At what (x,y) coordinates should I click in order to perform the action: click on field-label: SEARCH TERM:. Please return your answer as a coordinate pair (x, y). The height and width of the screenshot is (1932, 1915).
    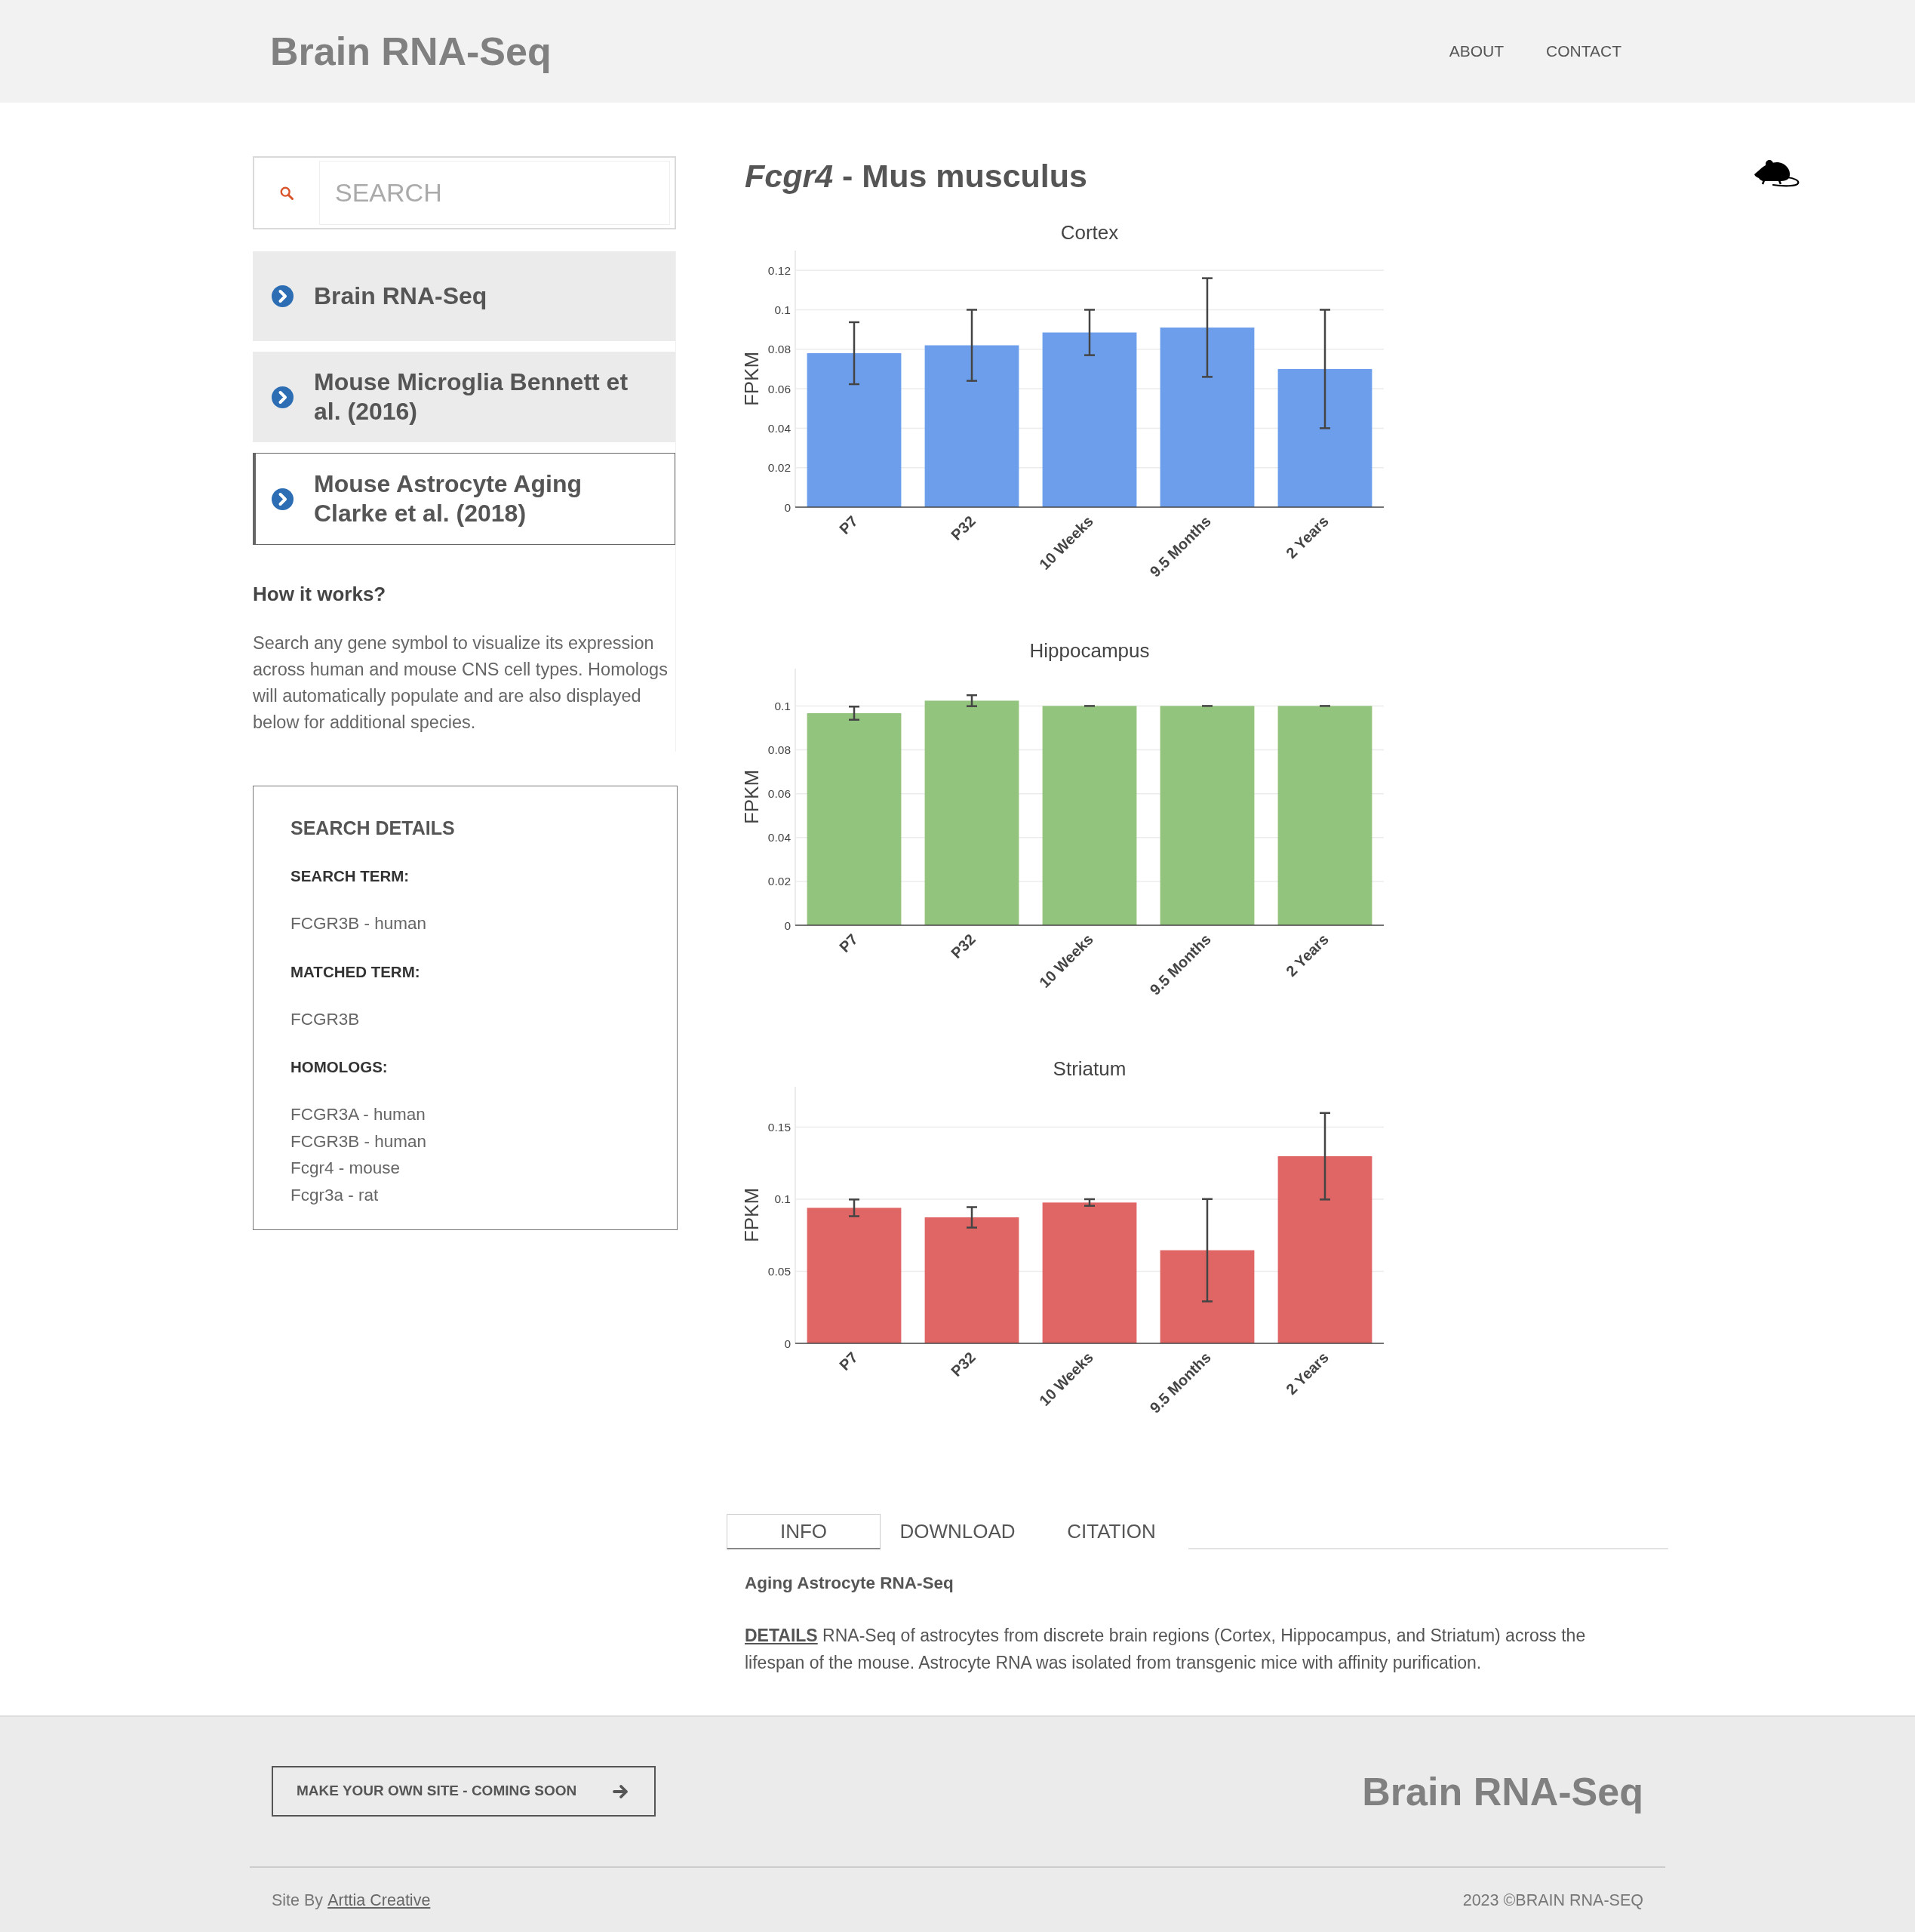
    Looking at the image, I should click on (350, 876).